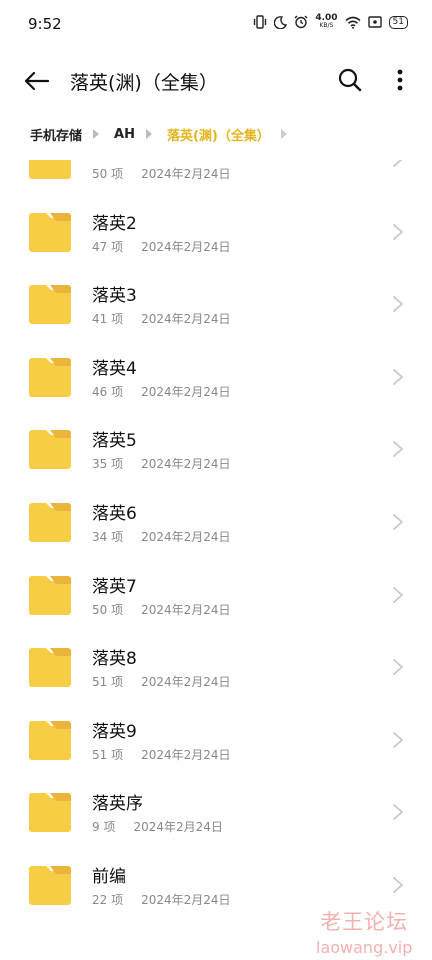 The height and width of the screenshot is (960, 432). I want to click on network-speed-value: 4.00, so click(326, 18).